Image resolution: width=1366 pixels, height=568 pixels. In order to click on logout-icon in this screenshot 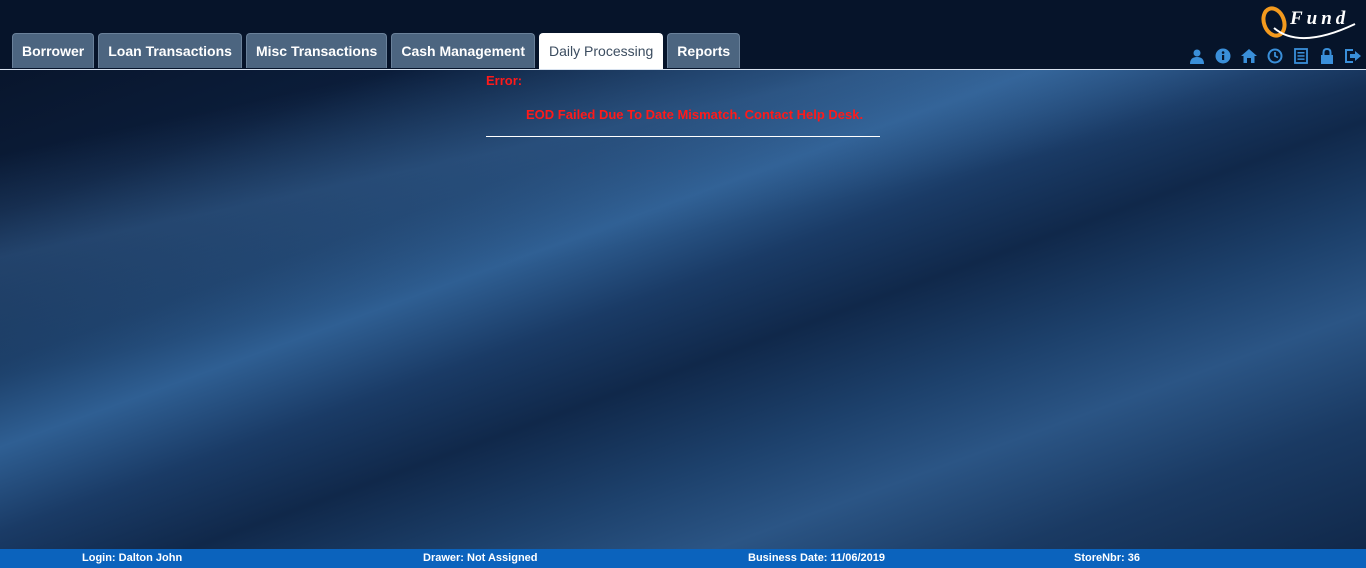, I will do `click(1353, 56)`.